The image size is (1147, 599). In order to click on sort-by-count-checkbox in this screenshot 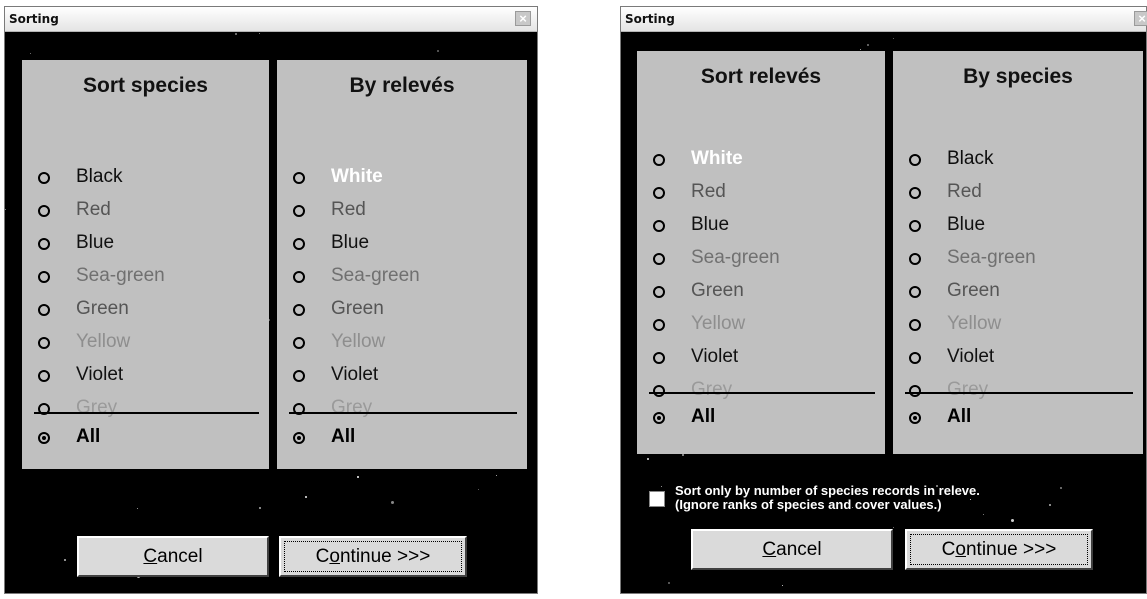, I will do `click(657, 499)`.